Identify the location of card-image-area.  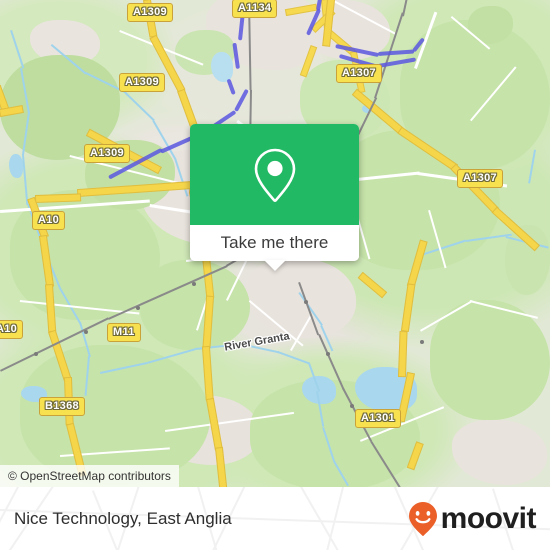
(274, 174).